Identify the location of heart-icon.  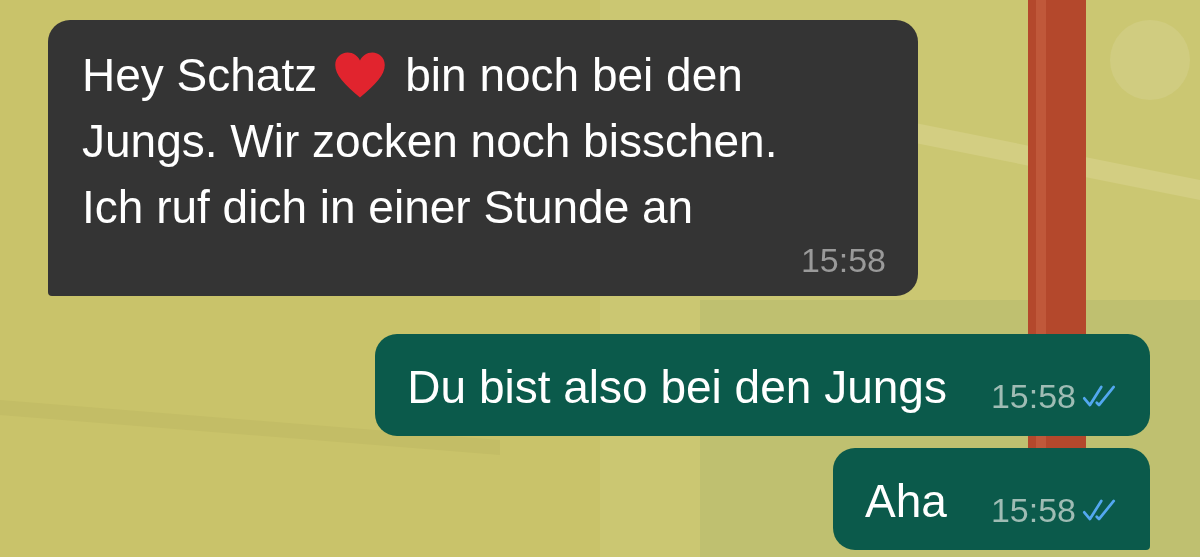
(360, 75).